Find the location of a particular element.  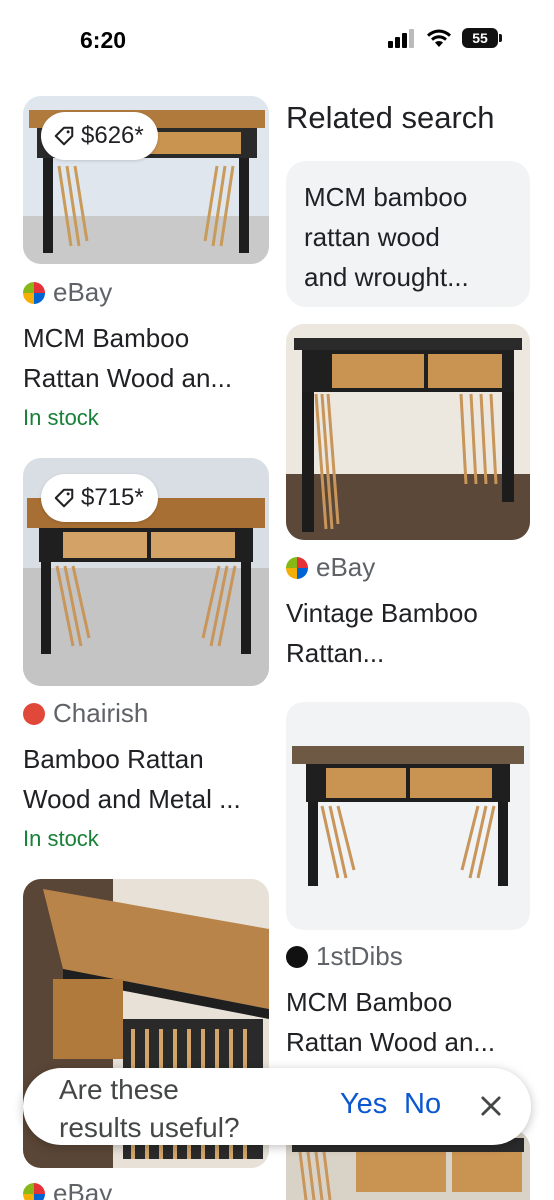

price-label: $715* is located at coordinates (112, 497).